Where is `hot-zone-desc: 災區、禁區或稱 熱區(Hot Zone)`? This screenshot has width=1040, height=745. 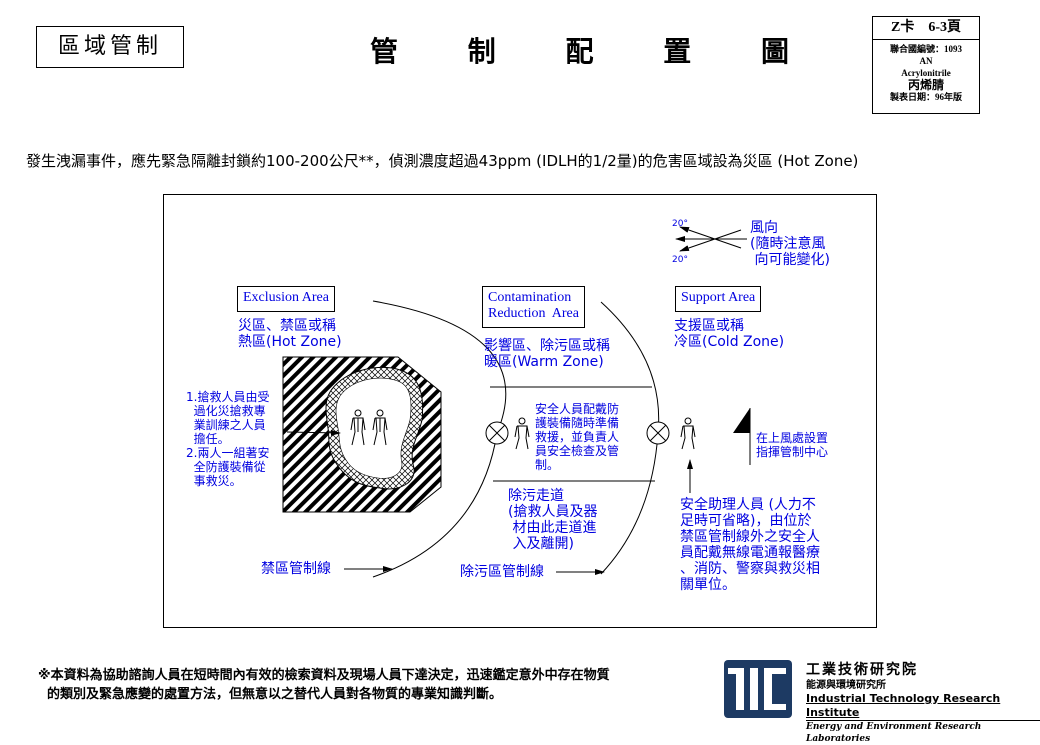
hot-zone-desc: 災區、禁區或稱 熱區(Hot Zone) is located at coordinates (290, 334).